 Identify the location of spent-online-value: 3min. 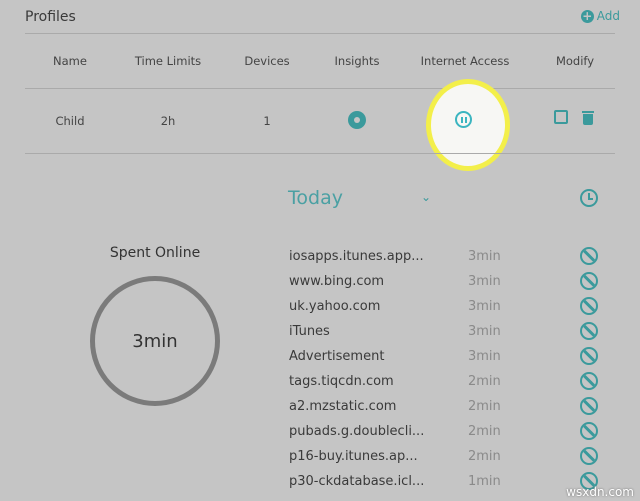
(155, 341).